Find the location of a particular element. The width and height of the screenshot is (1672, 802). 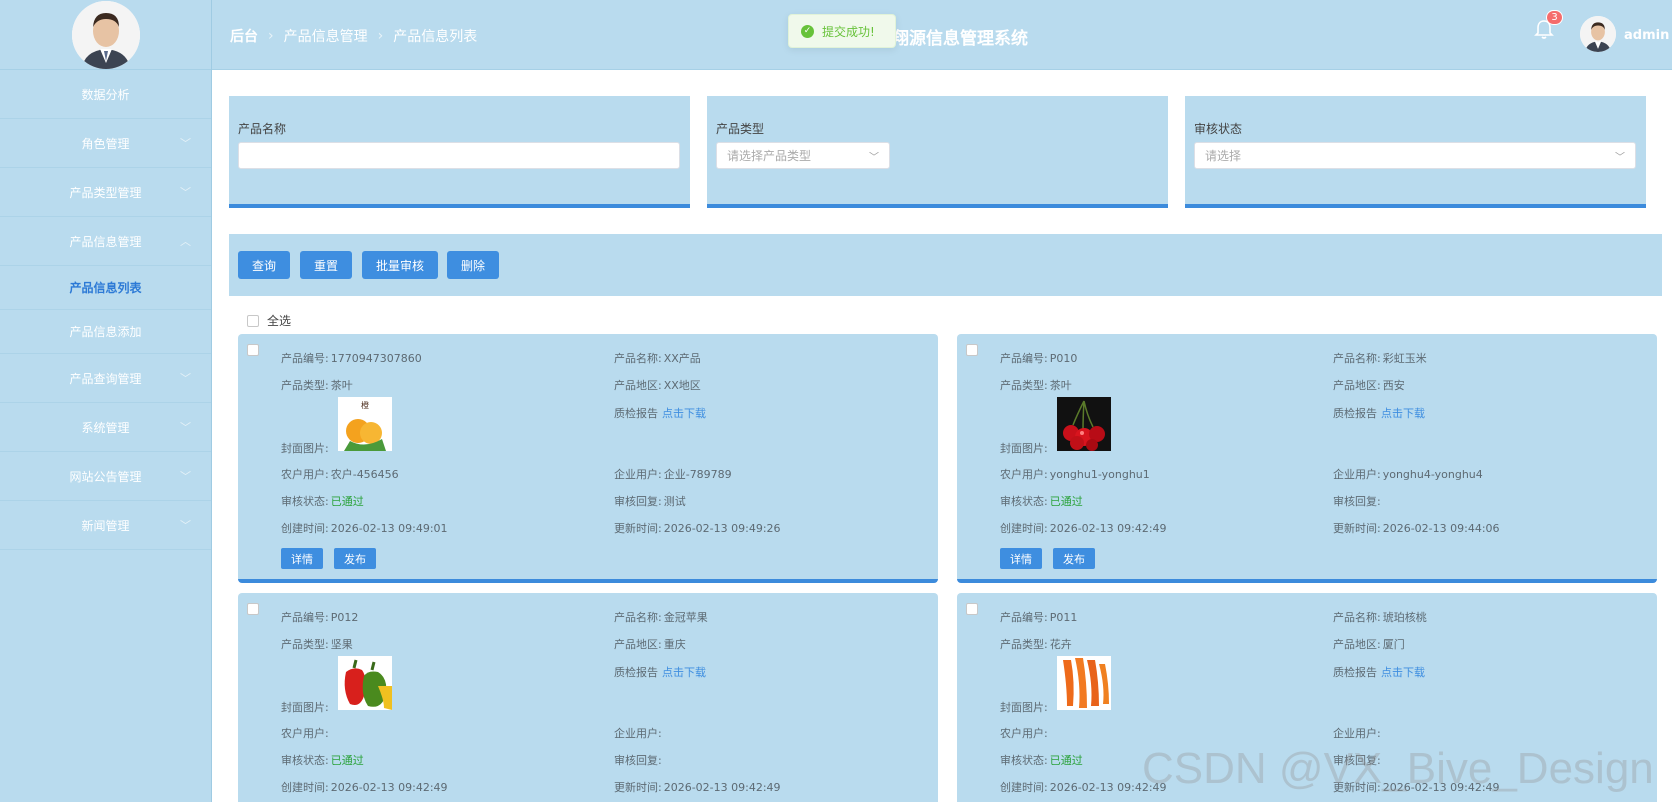

sidebar-item-label: 产品类型管理 is located at coordinates (105, 192).